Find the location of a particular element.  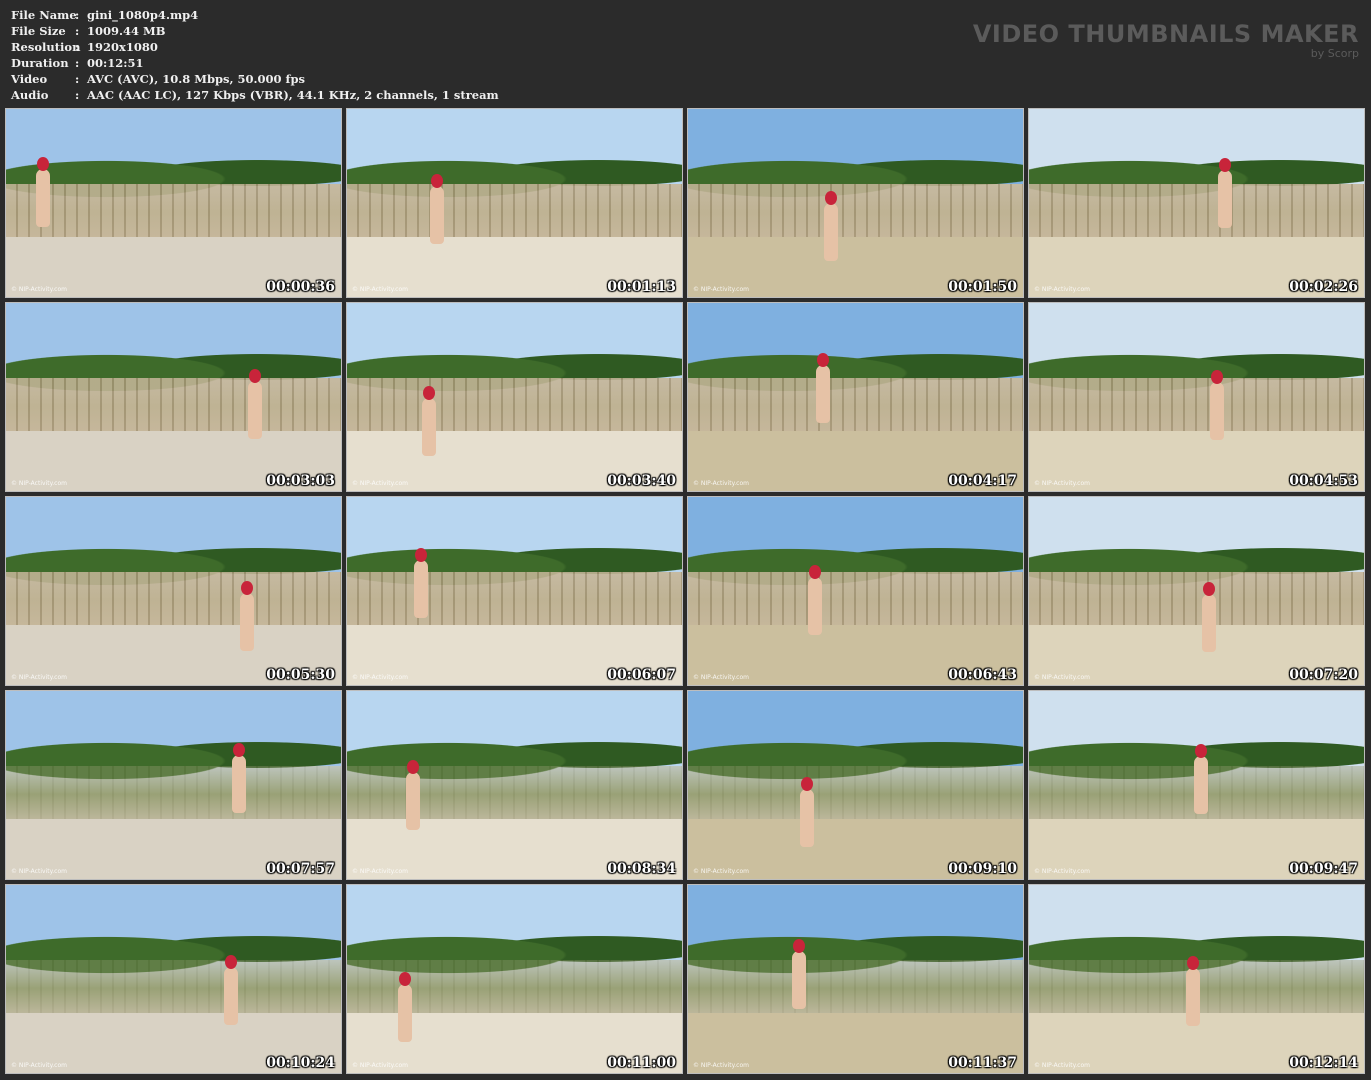

timestamp-label: 00:06:07 is located at coordinates (641, 675).